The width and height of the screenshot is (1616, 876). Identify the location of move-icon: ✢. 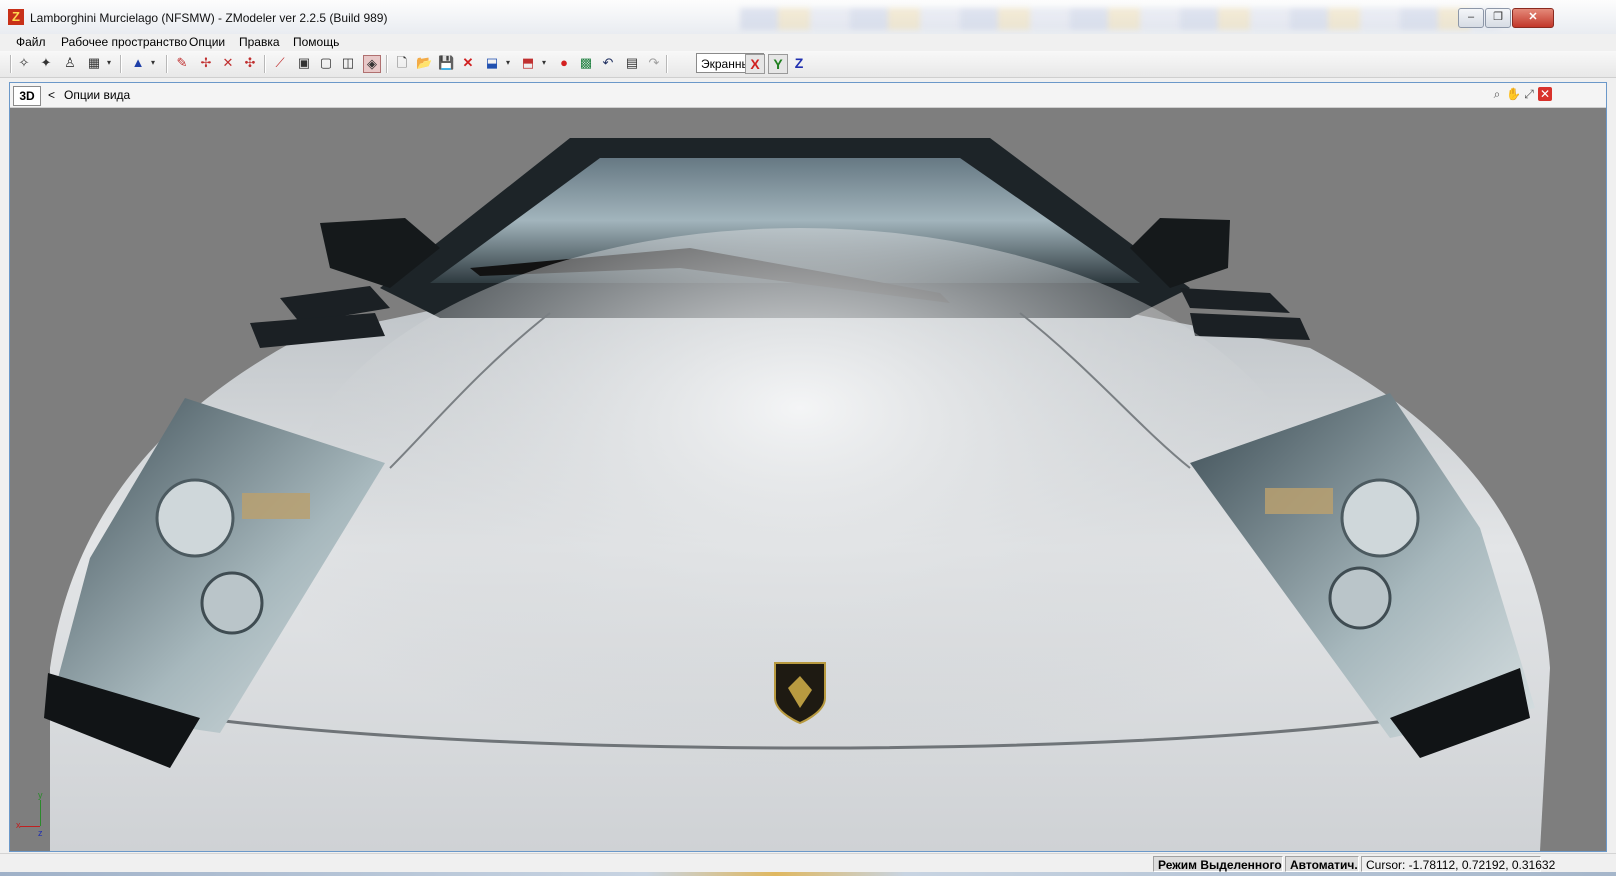
(206, 63).